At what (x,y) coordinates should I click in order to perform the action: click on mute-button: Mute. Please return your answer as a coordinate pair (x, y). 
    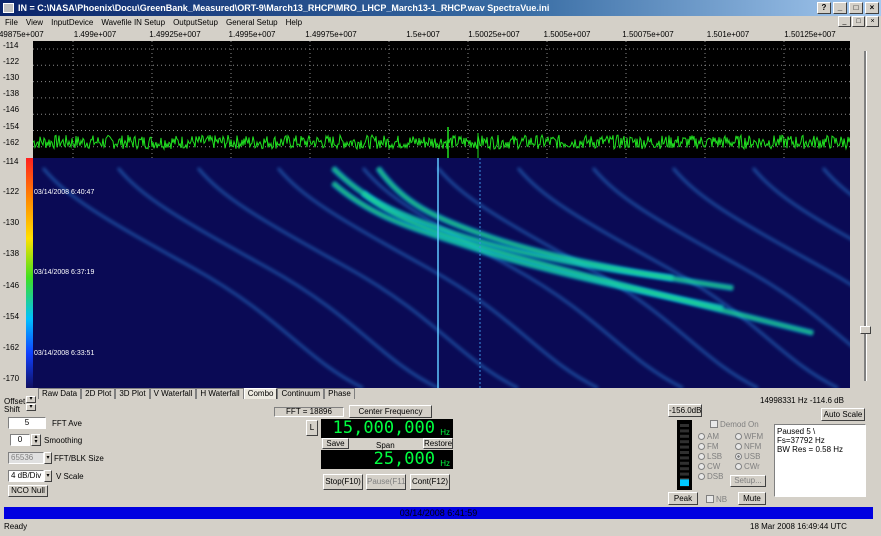
    Looking at the image, I should click on (752, 498).